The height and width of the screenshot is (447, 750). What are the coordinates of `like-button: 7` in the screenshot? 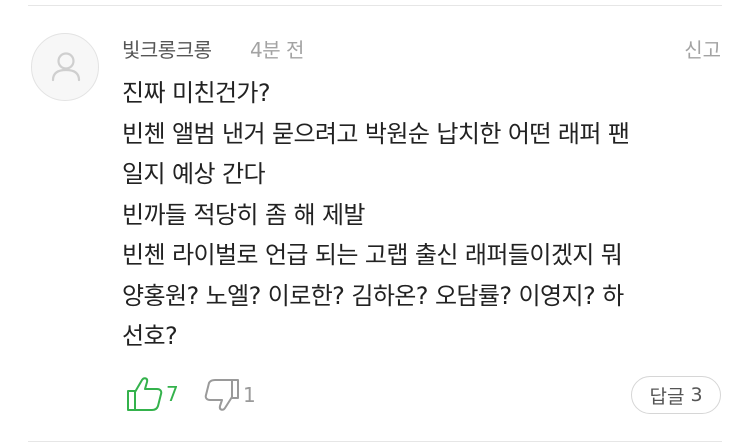 It's located at (152, 394).